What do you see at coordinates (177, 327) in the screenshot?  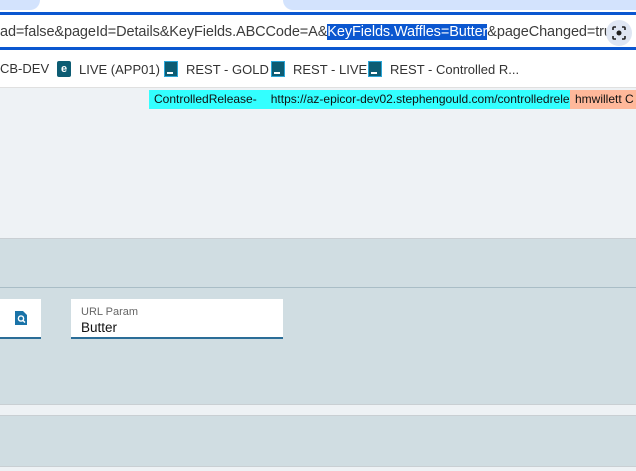 I see `url-param-value: Butter` at bounding box center [177, 327].